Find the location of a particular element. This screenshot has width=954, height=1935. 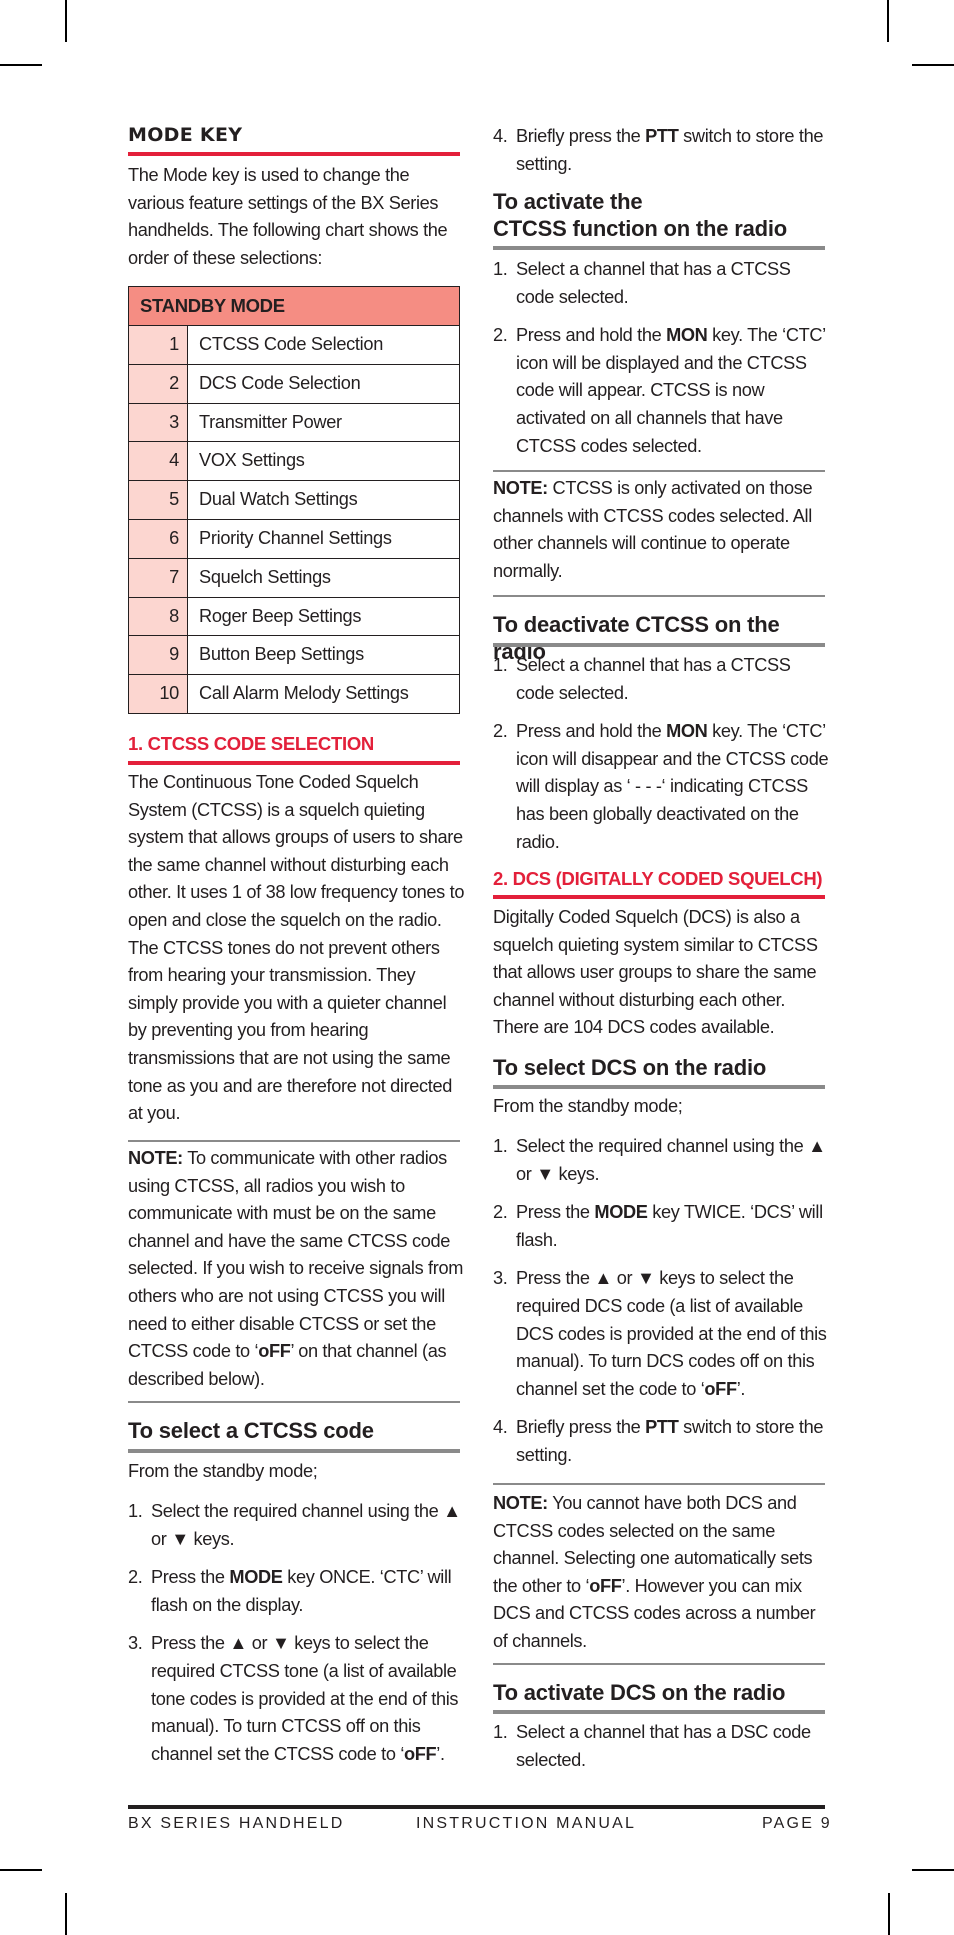

row-label: Priority Channel Settings is located at coordinates (323, 538).